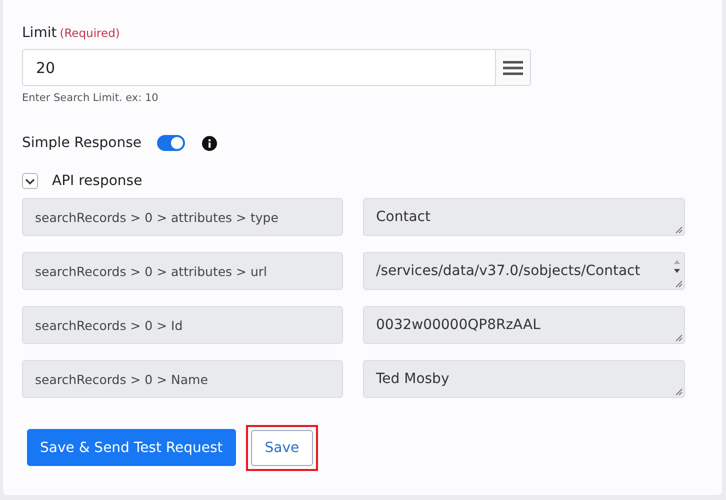 The image size is (726, 500). What do you see at coordinates (131, 447) in the screenshot?
I see `send-test-button: Save & Send Test Request` at bounding box center [131, 447].